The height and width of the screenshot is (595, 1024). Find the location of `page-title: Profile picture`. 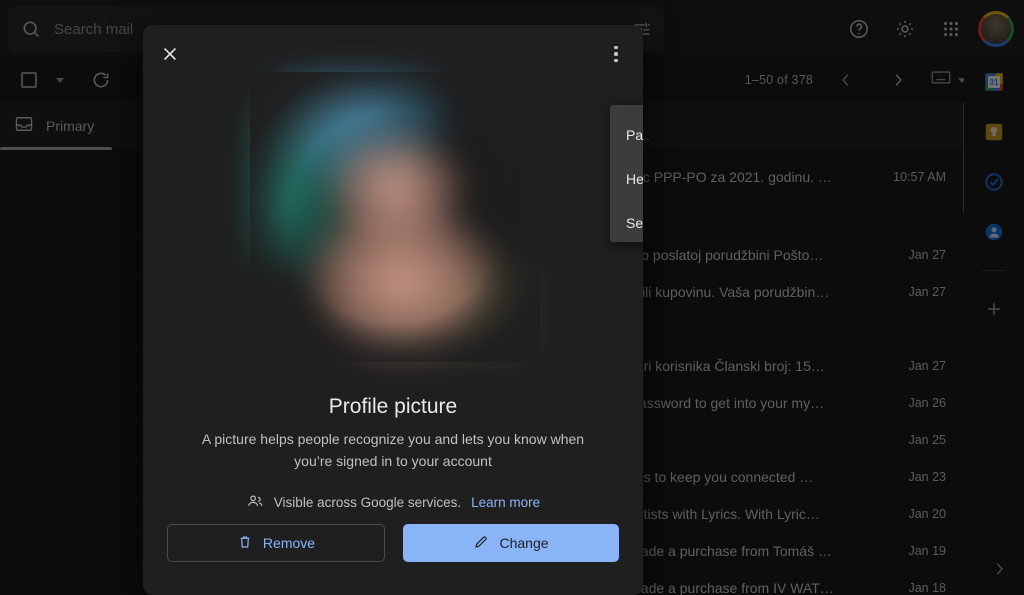

page-title: Profile picture is located at coordinates (393, 406).